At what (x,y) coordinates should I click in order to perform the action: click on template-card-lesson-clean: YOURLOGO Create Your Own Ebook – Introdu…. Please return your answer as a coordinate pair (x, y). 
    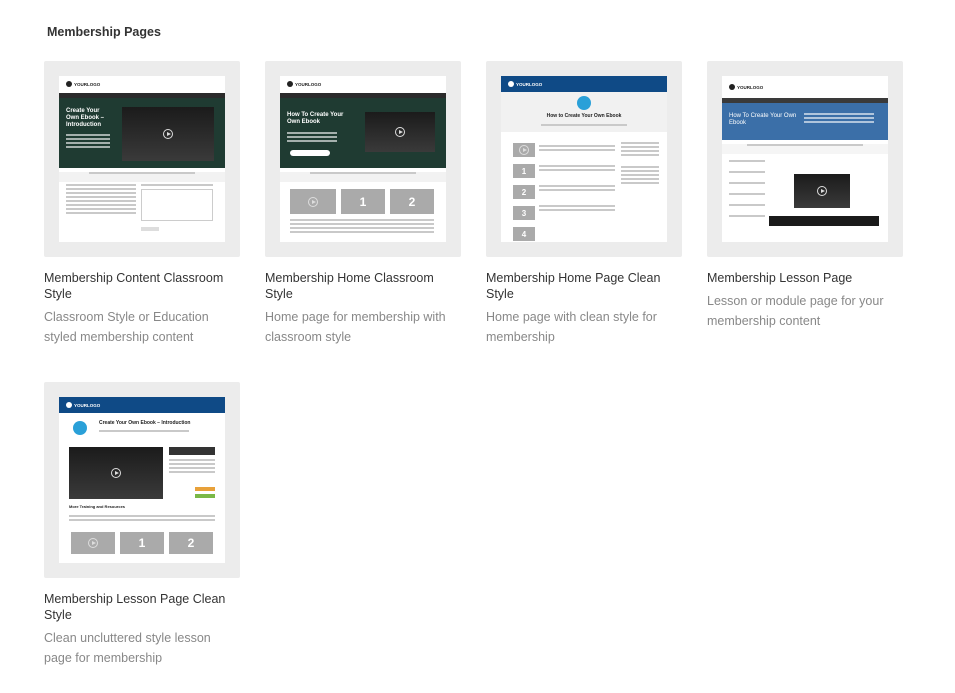
    Looking at the image, I should click on (142, 525).